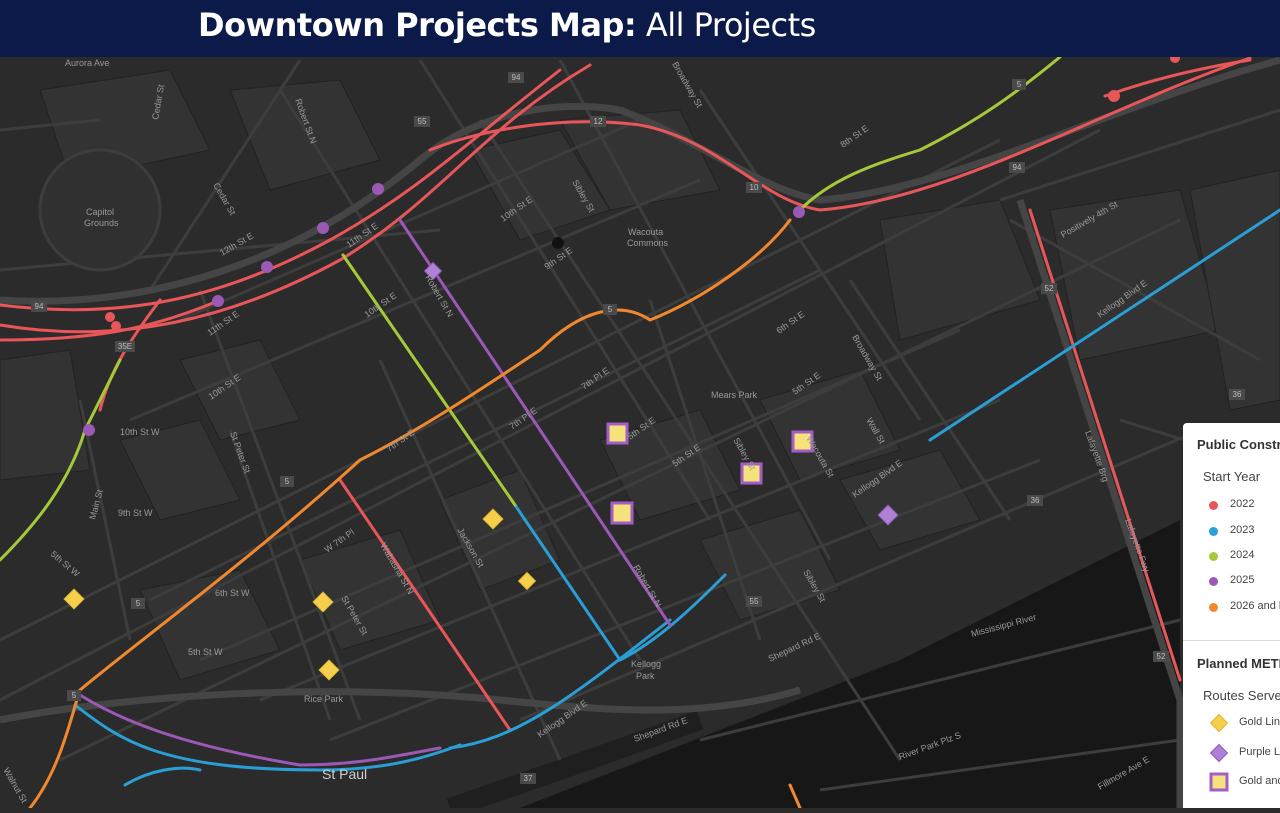 This screenshot has width=1280, height=813. Describe the element at coordinates (726, 25) in the screenshot. I see `title-light: All Projects` at that location.